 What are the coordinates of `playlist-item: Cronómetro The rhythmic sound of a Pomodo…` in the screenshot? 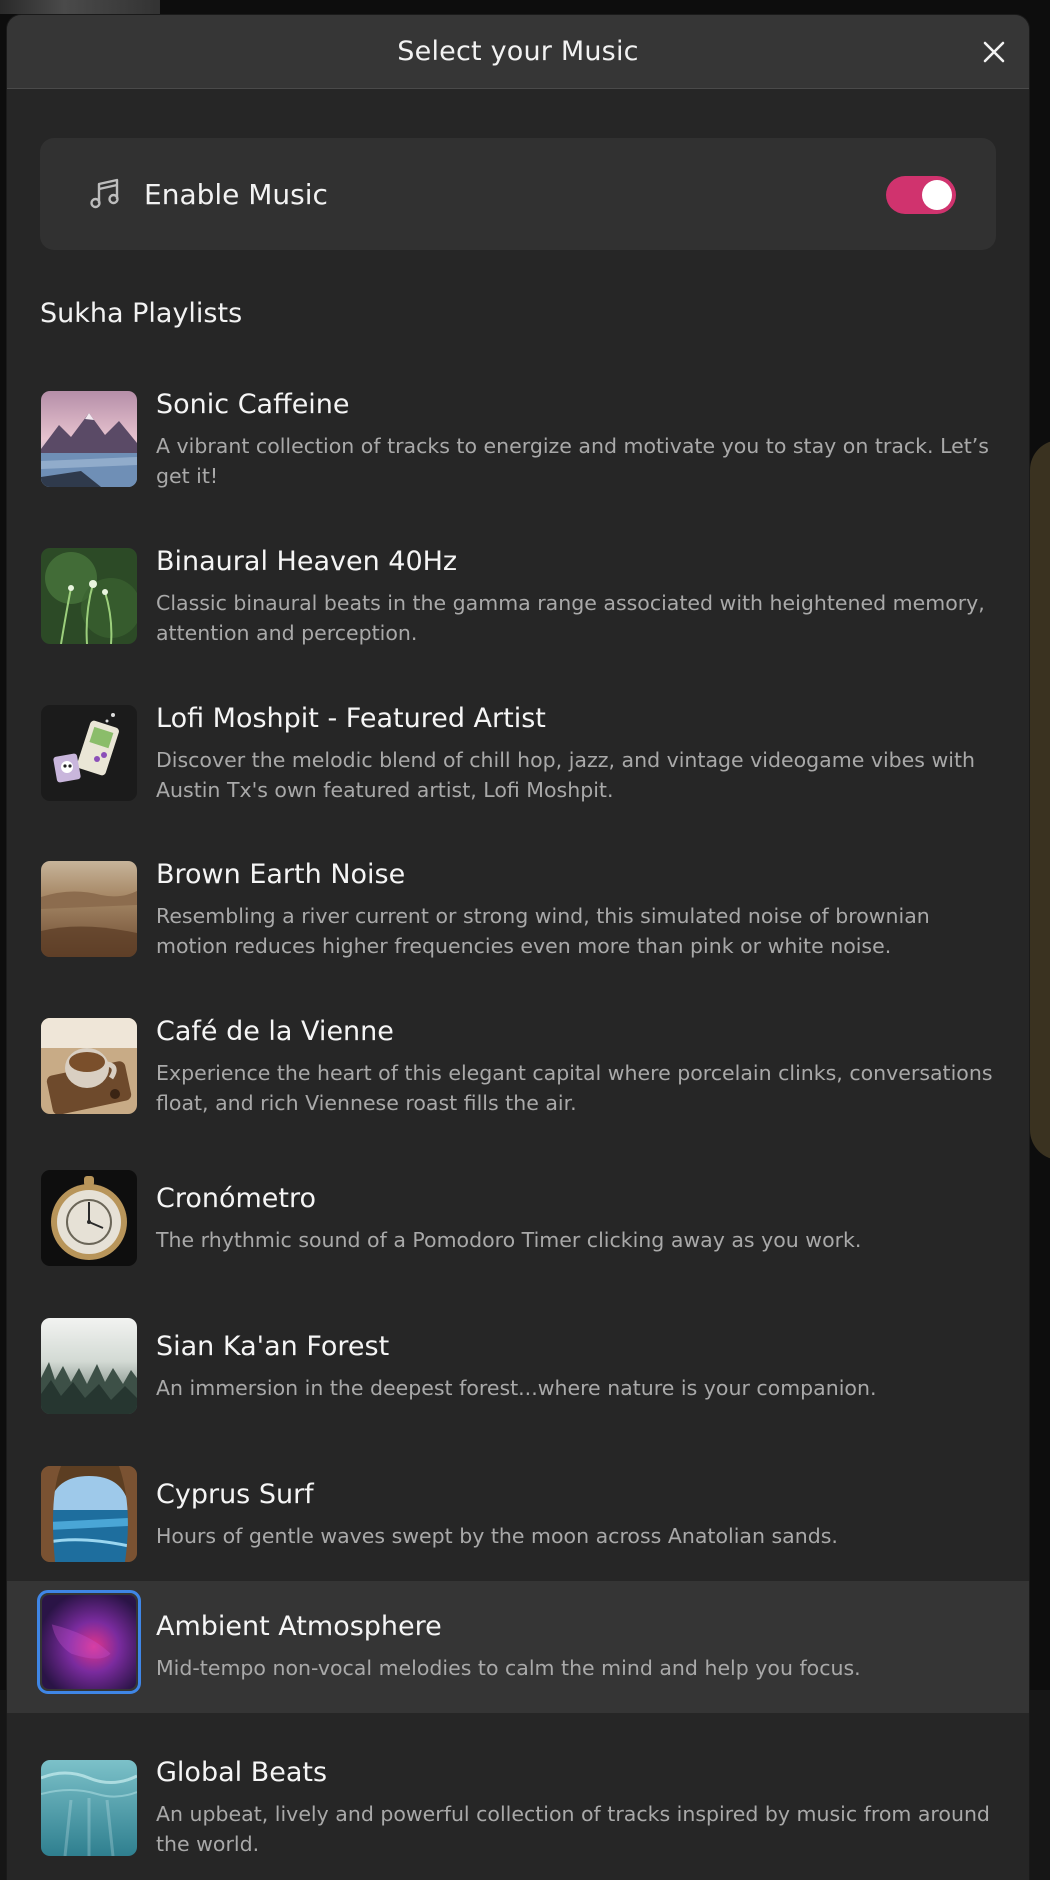 It's located at (518, 1216).